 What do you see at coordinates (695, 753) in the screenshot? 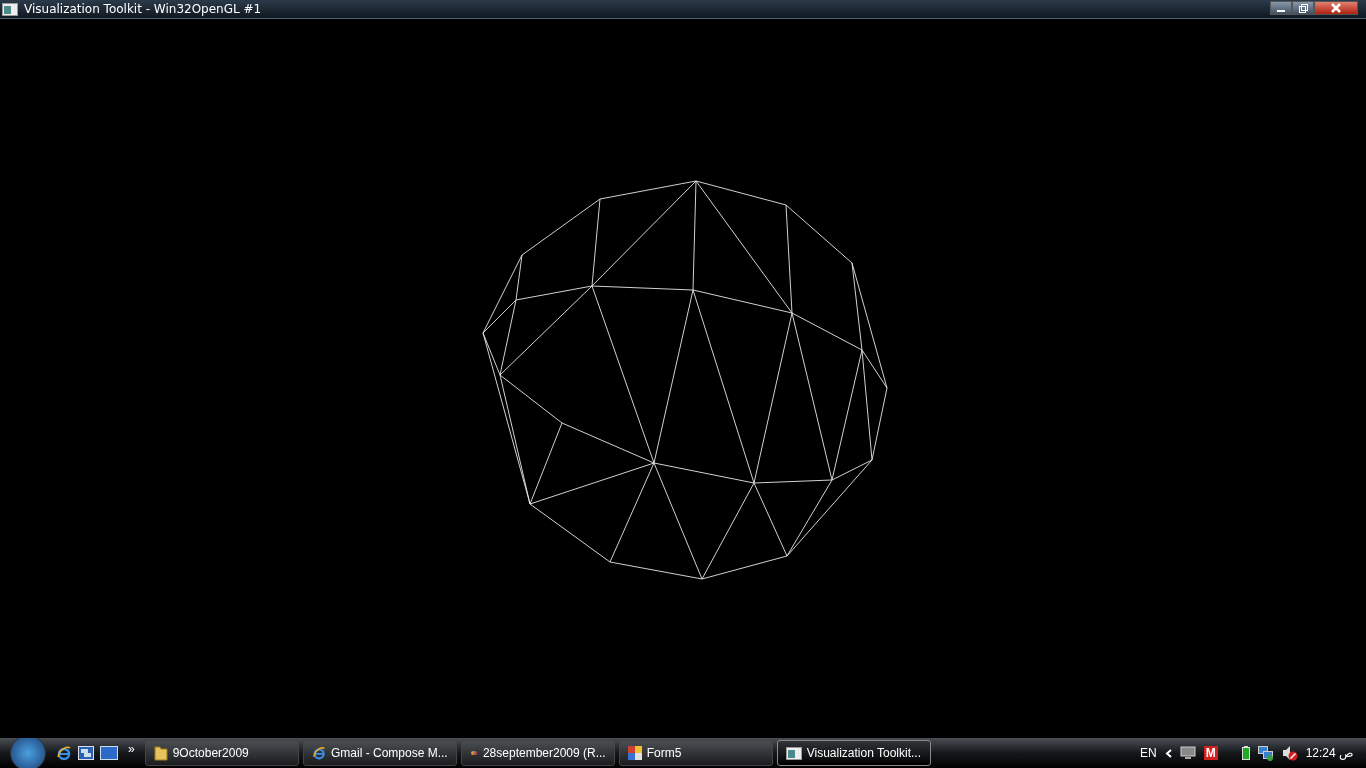
I see `taskbar-button: Form5` at bounding box center [695, 753].